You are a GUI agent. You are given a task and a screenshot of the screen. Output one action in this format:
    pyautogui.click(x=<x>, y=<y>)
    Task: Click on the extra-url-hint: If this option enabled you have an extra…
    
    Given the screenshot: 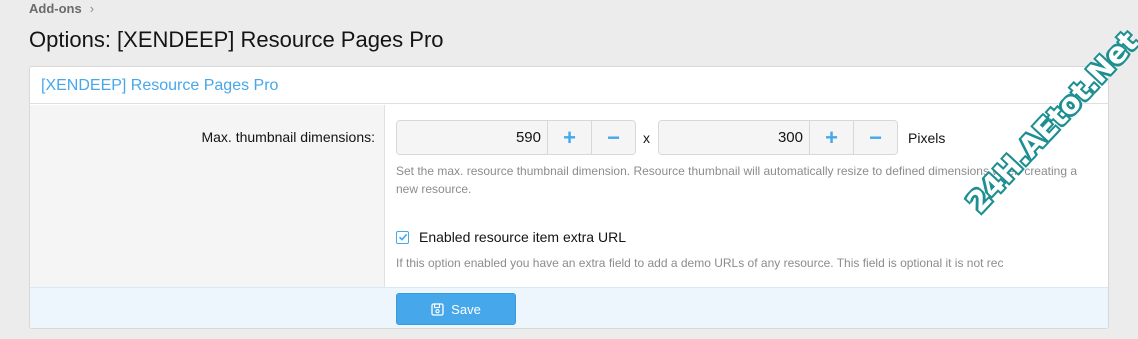 What is the action you would take?
    pyautogui.click(x=700, y=263)
    